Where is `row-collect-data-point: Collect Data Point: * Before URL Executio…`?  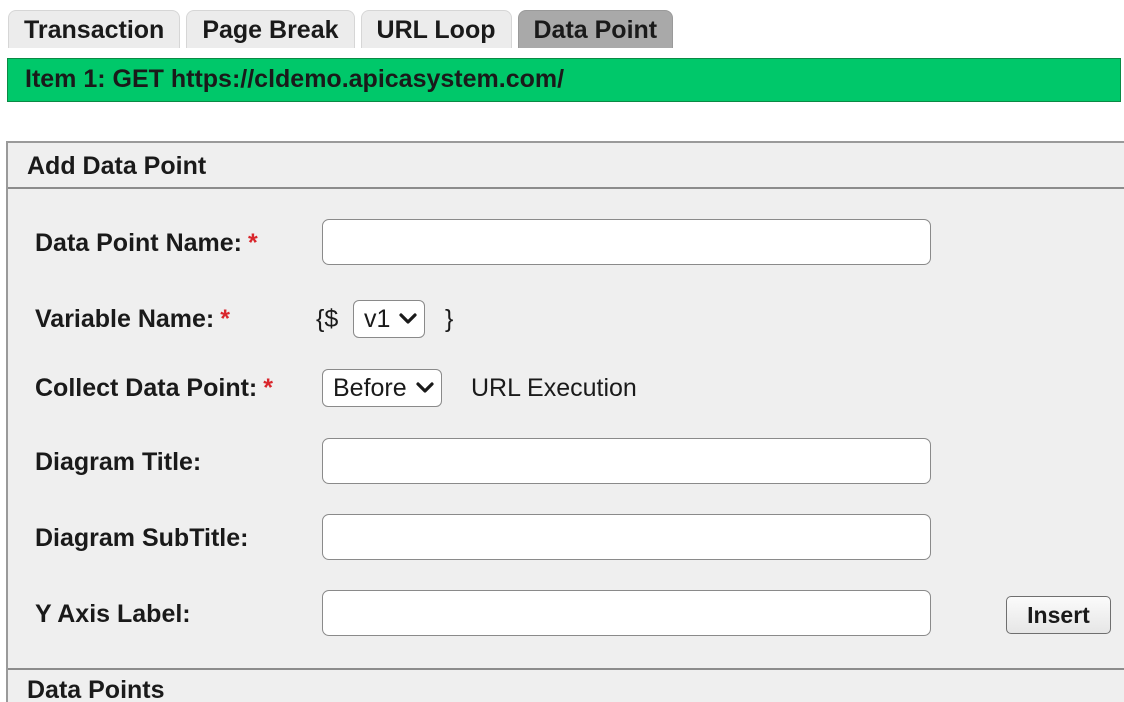
row-collect-data-point: Collect Data Point: * Before URL Executio… is located at coordinates (566, 388).